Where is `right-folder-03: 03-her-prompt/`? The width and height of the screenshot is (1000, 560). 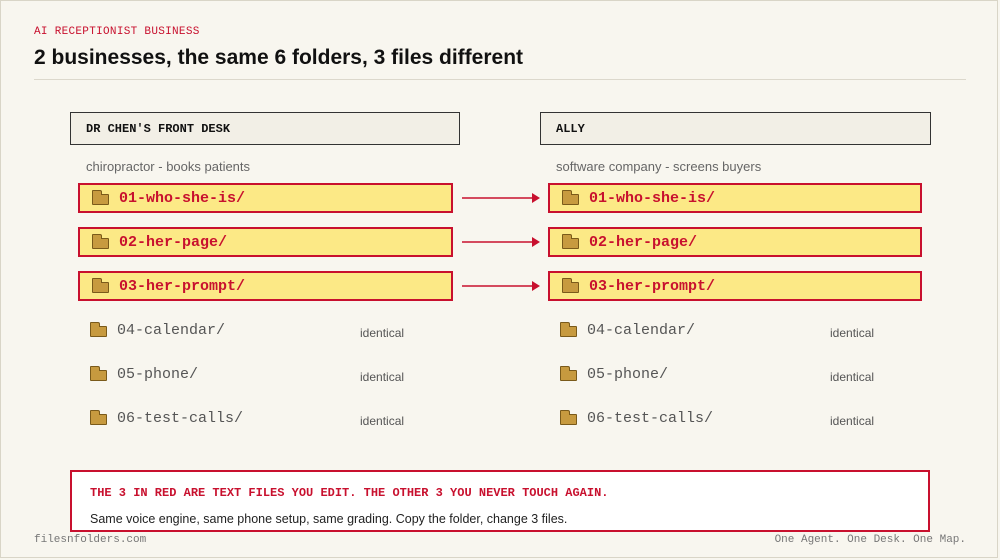
right-folder-03: 03-her-prompt/ is located at coordinates (735, 286).